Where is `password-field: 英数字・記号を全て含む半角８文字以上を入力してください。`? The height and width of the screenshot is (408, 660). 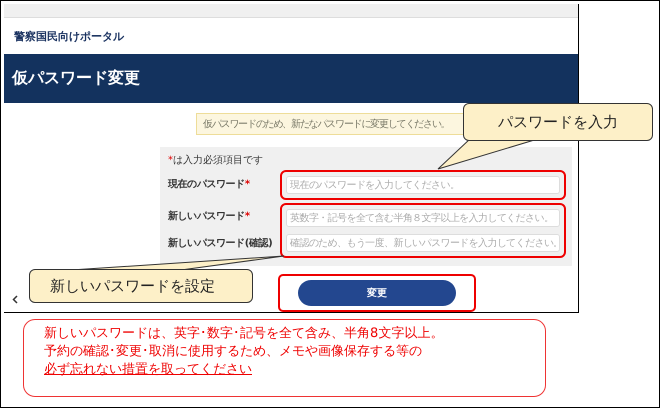 password-field: 英数字・記号を全て含む半角８文字以上を入力してください。 is located at coordinates (423, 218).